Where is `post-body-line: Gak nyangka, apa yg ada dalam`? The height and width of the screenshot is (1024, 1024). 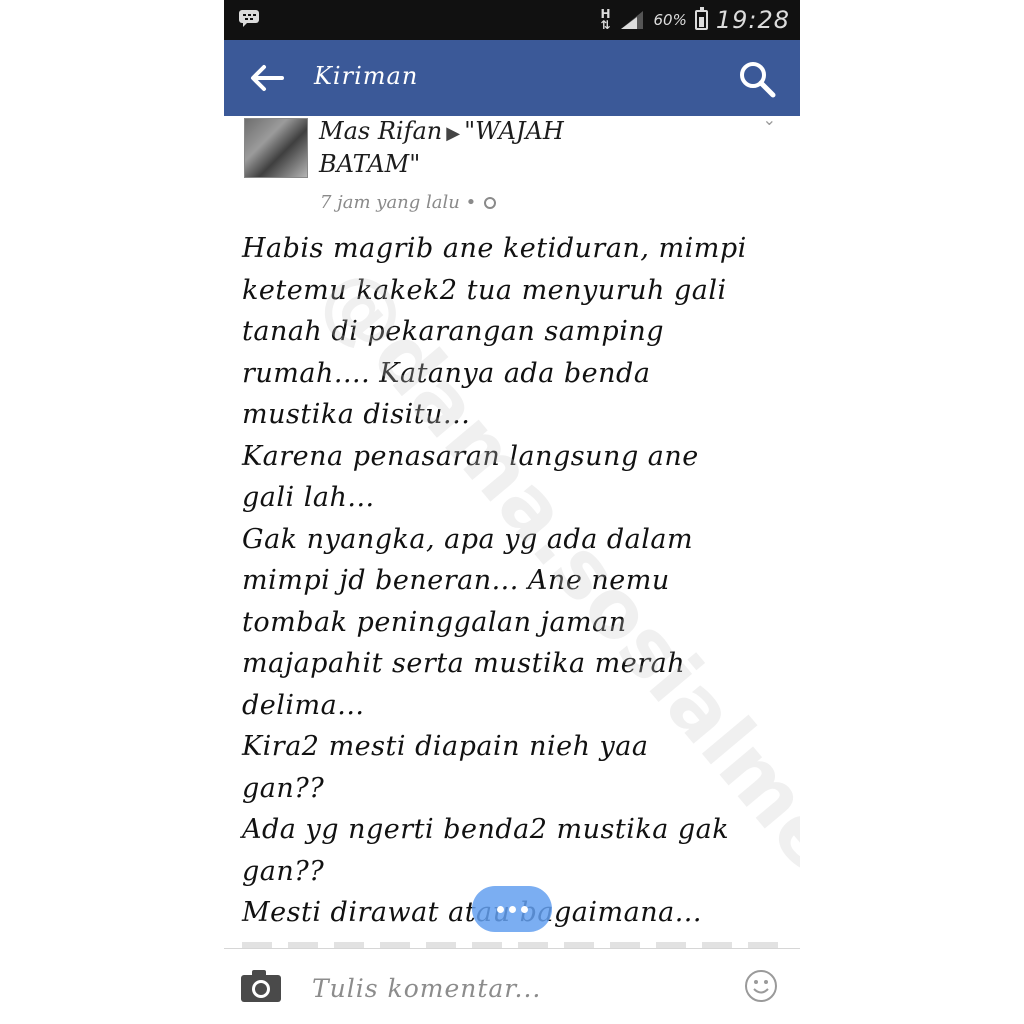
post-body-line: Gak nyangka, apa yg ada dalam is located at coordinates (468, 539).